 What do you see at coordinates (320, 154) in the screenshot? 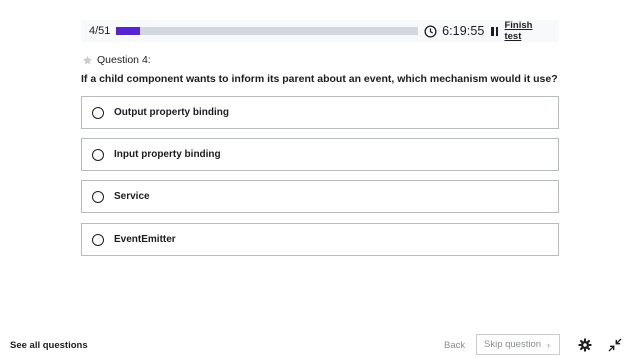
I see `answer-option: Input property binding` at bounding box center [320, 154].